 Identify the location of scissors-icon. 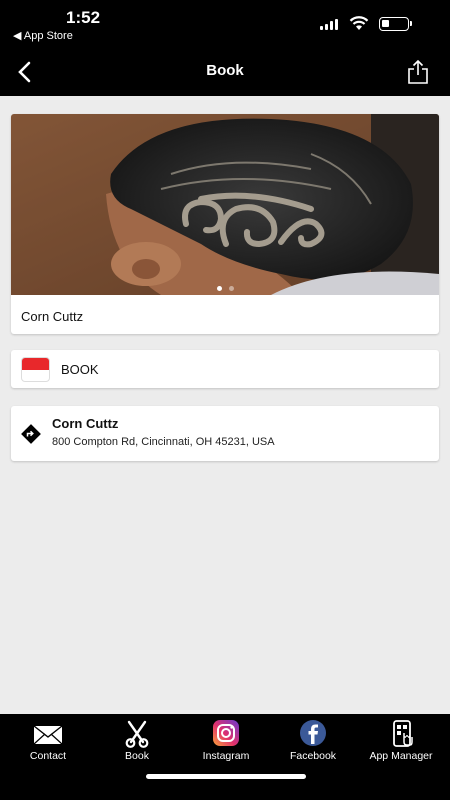
(137, 734).